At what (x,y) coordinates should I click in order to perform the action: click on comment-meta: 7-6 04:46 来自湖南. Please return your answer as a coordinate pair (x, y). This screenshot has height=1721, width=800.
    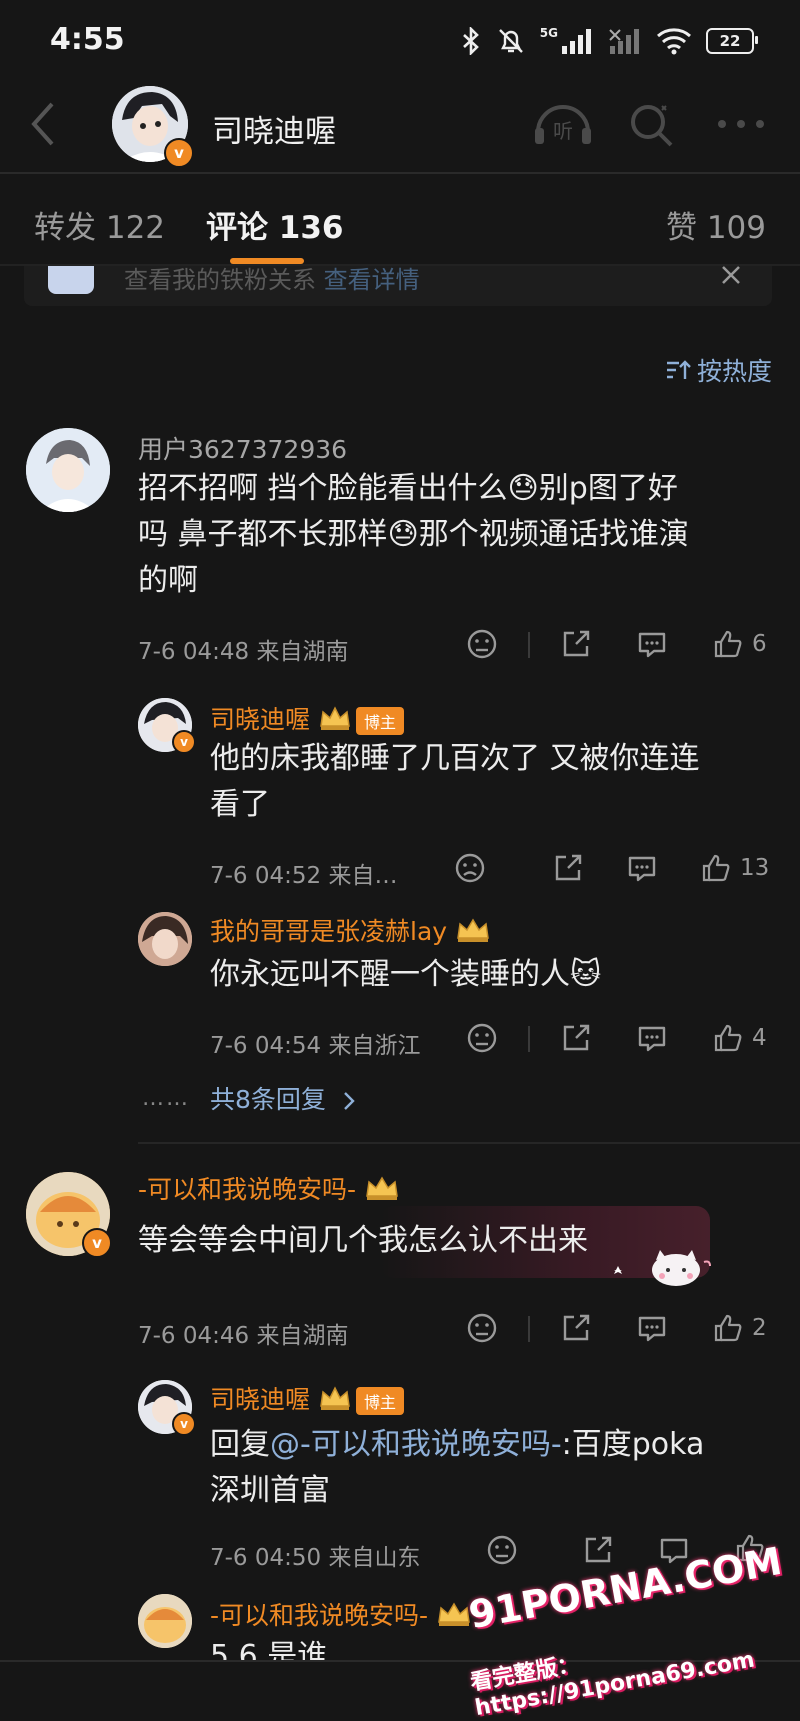
    Looking at the image, I should click on (243, 1333).